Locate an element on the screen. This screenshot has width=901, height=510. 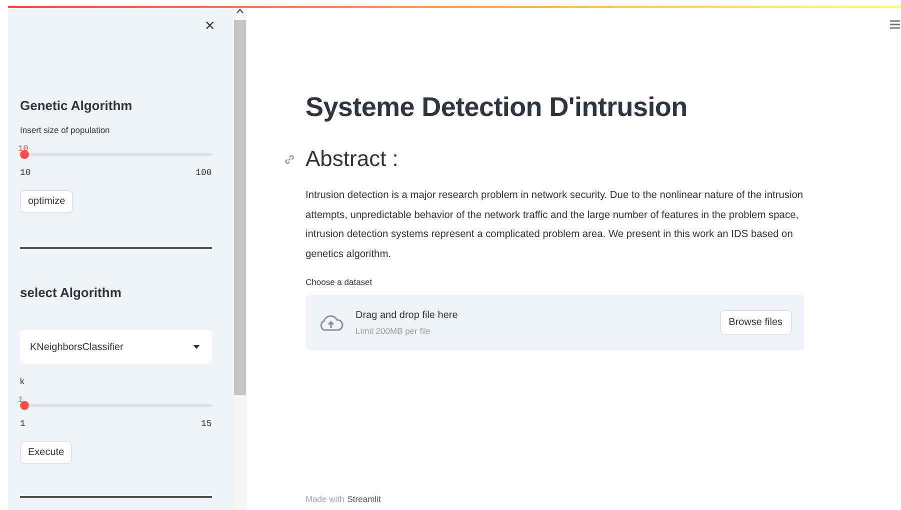
algorithm-dropdown: KNeighborsClassifier is located at coordinates (116, 347).